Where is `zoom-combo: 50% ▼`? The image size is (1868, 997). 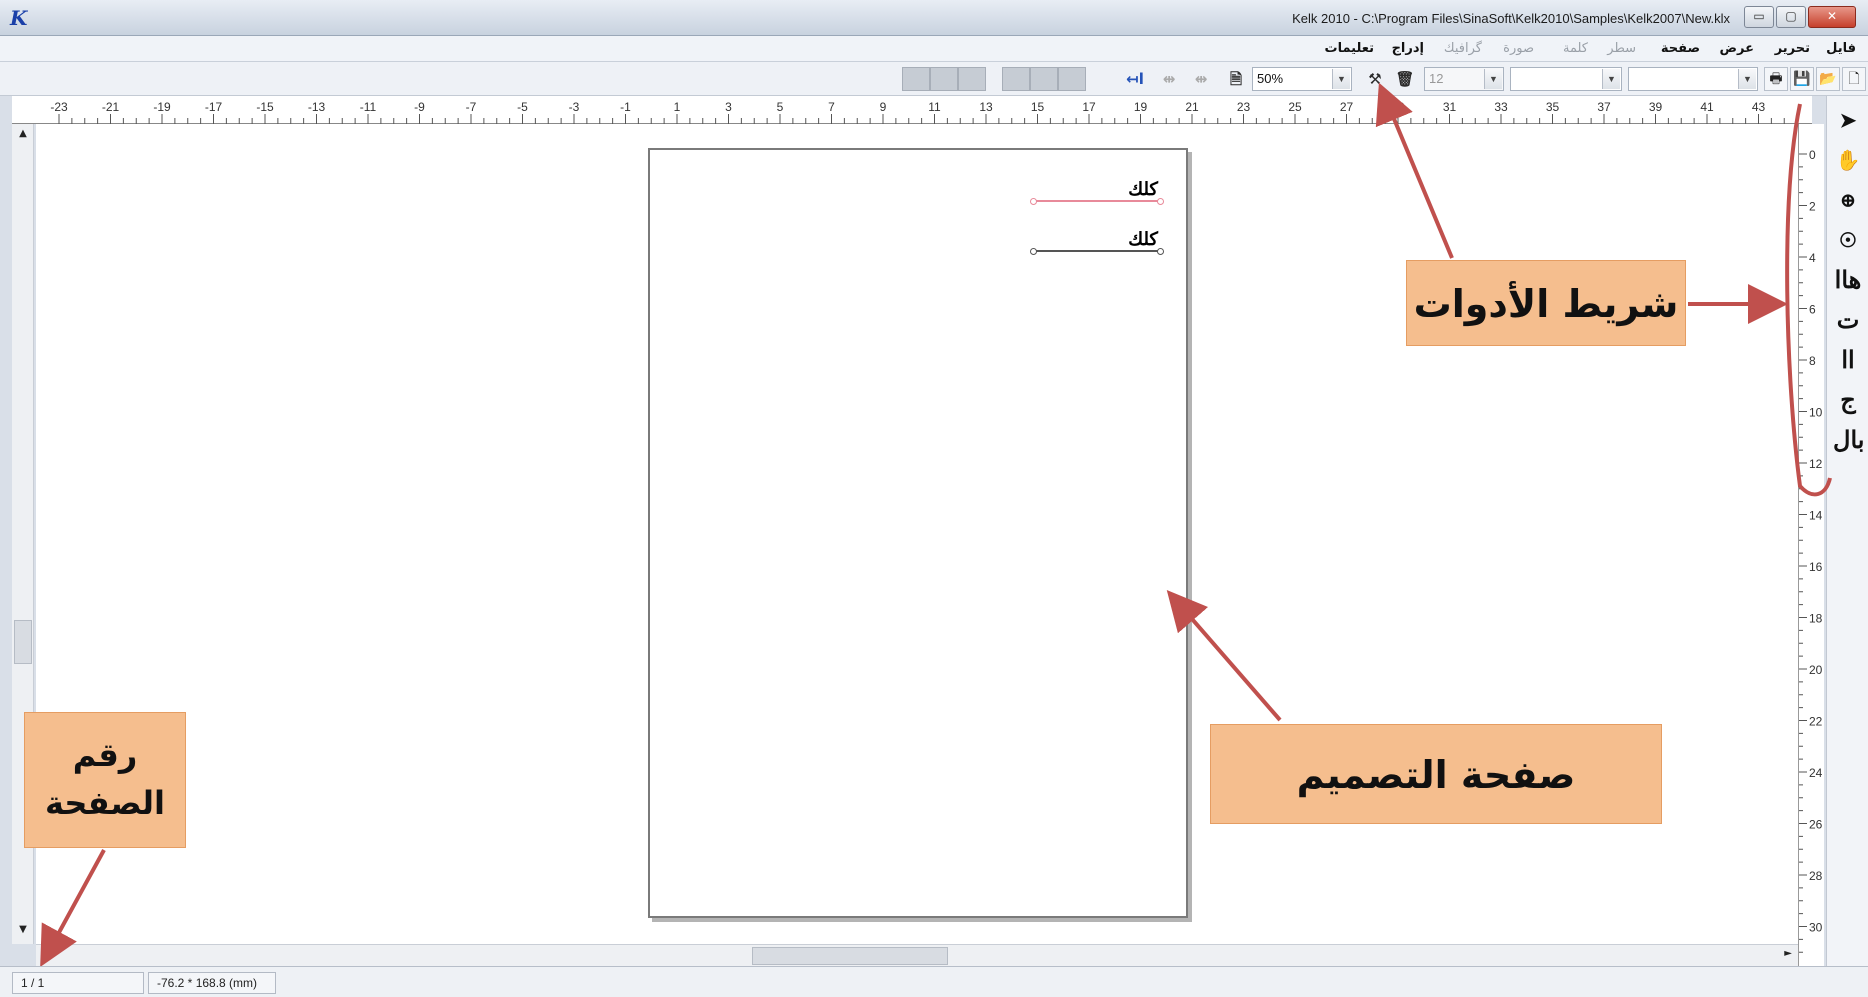 zoom-combo: 50% ▼ is located at coordinates (1302, 79).